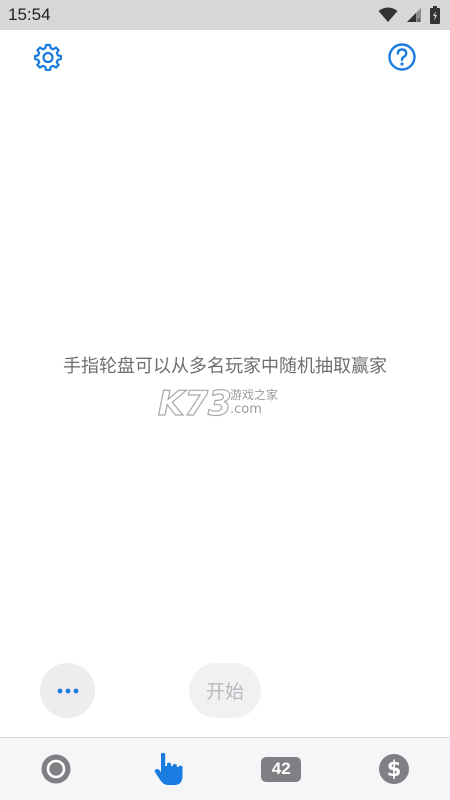 This screenshot has width=450, height=800. What do you see at coordinates (195, 403) in the screenshot?
I see `watermark-brand: K73` at bounding box center [195, 403].